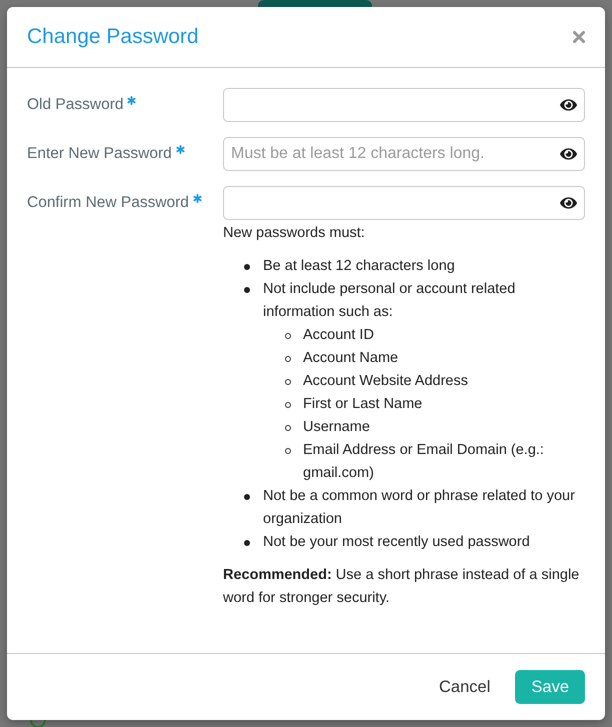 This screenshot has width=612, height=727. I want to click on field-label: Enter New Password, so click(99, 154).